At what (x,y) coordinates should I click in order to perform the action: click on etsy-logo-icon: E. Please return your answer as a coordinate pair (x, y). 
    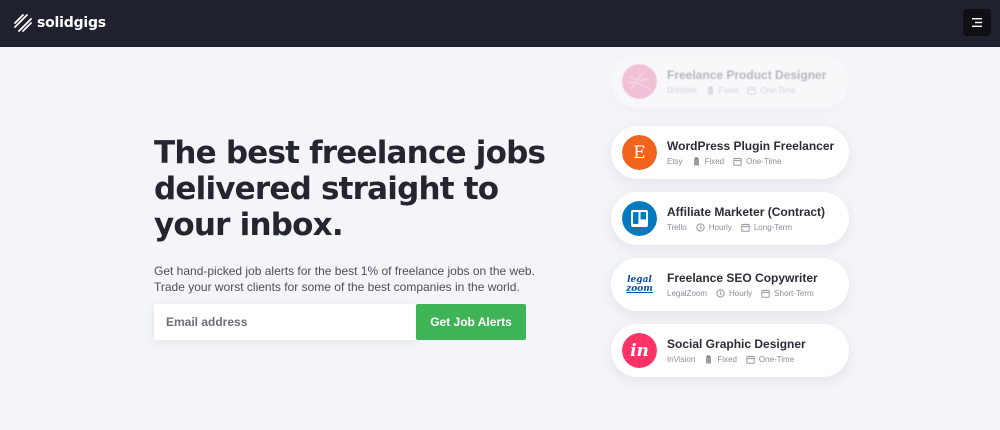
    Looking at the image, I should click on (639, 152).